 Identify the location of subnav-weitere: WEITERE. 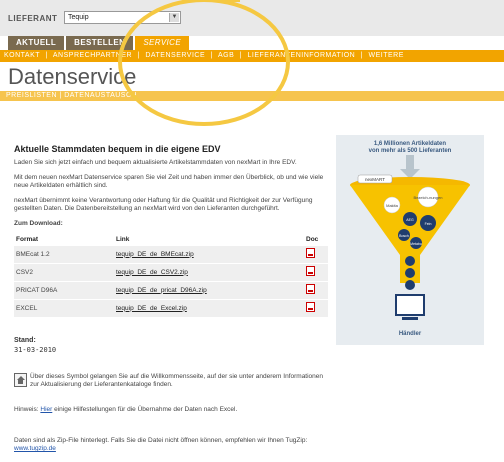
(385, 55).